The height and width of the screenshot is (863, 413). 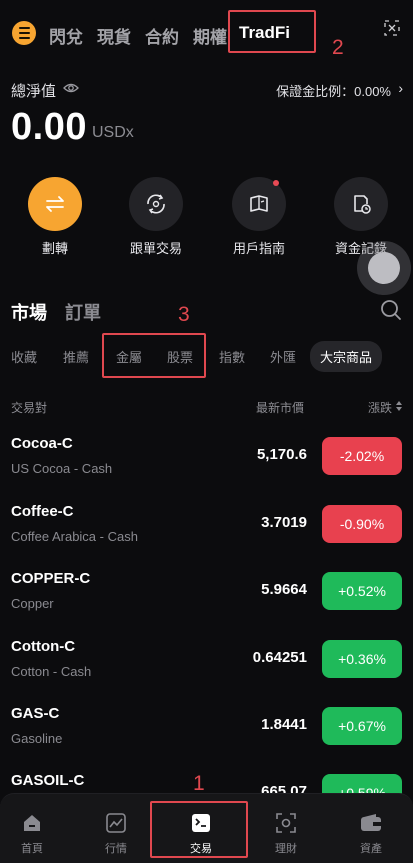 I want to click on last-price: 3.7019, so click(x=284, y=522).